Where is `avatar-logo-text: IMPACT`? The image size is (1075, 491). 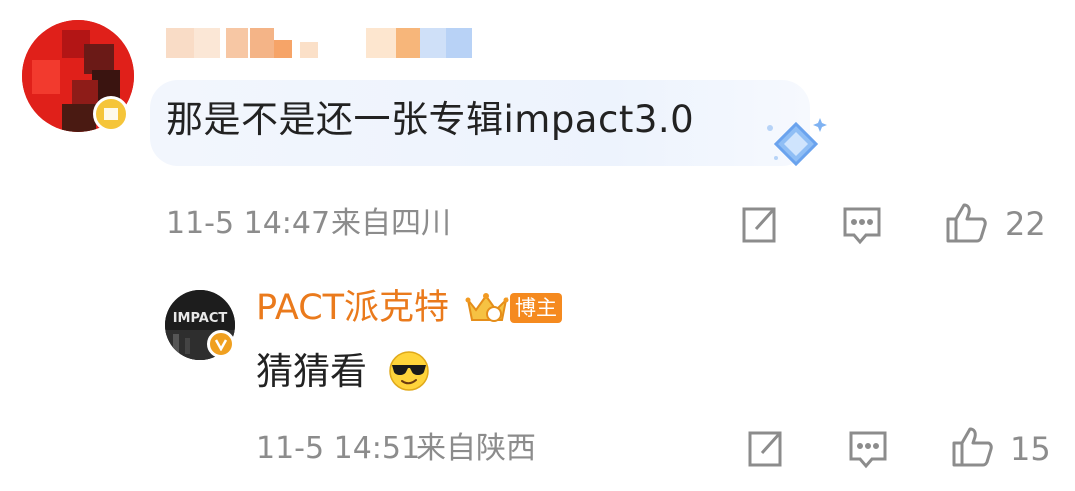 avatar-logo-text: IMPACT is located at coordinates (200, 318).